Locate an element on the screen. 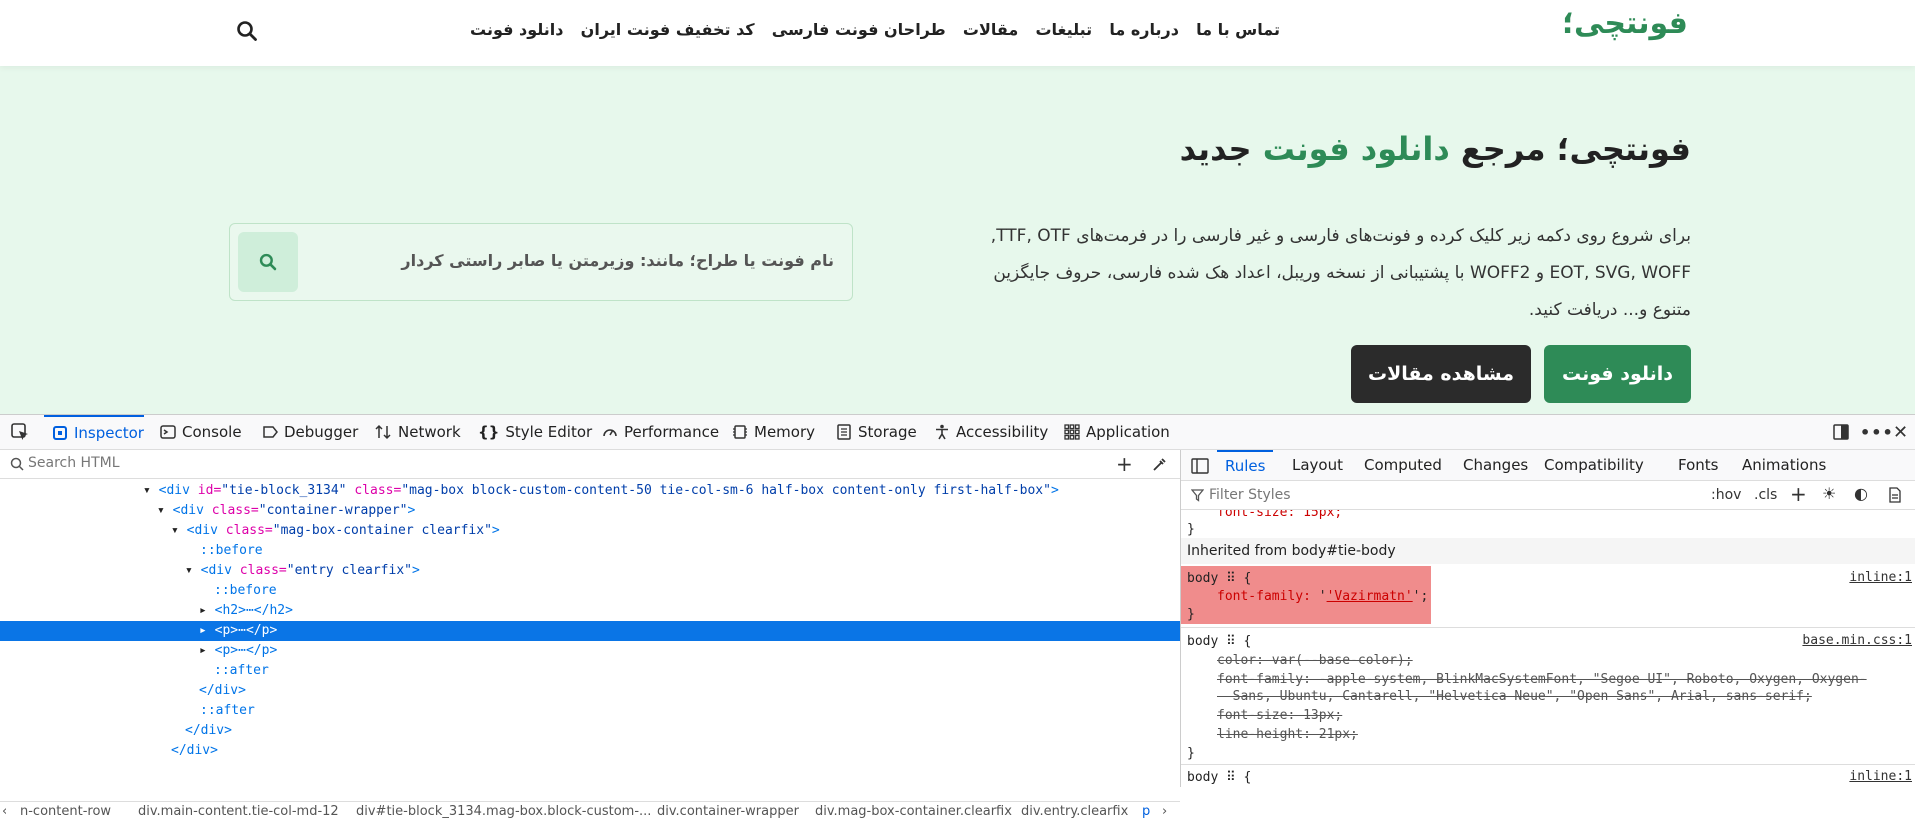 Image resolution: width=1915 pixels, height=823 pixels. tree-node: ▾ <div class="entry clearfix"> is located at coordinates (590, 571).